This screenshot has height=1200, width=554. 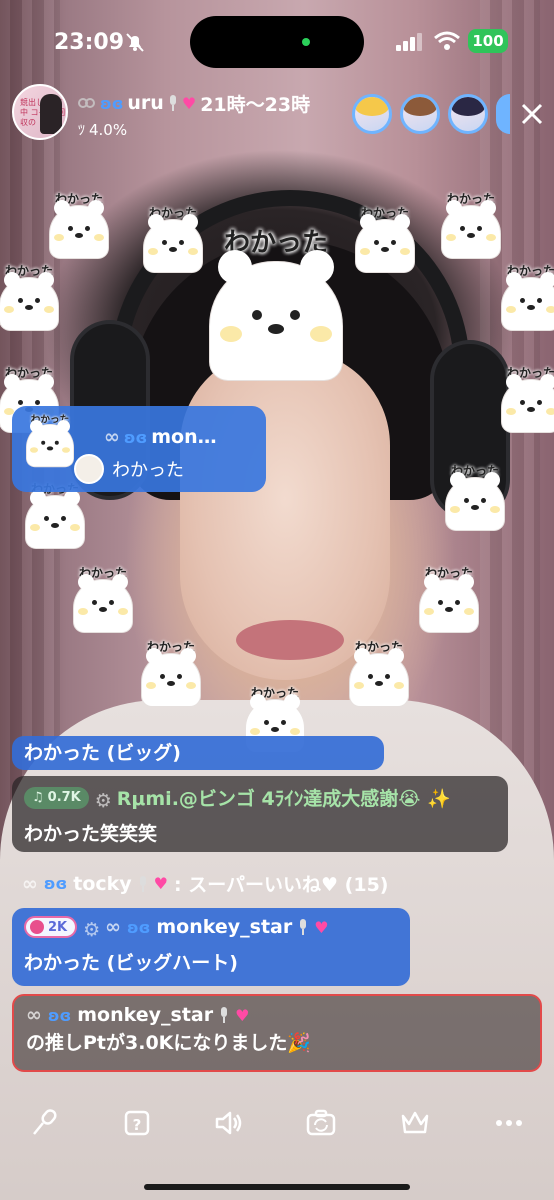 What do you see at coordinates (37, 927) in the screenshot?
I see `badge-dot-icon` at bounding box center [37, 927].